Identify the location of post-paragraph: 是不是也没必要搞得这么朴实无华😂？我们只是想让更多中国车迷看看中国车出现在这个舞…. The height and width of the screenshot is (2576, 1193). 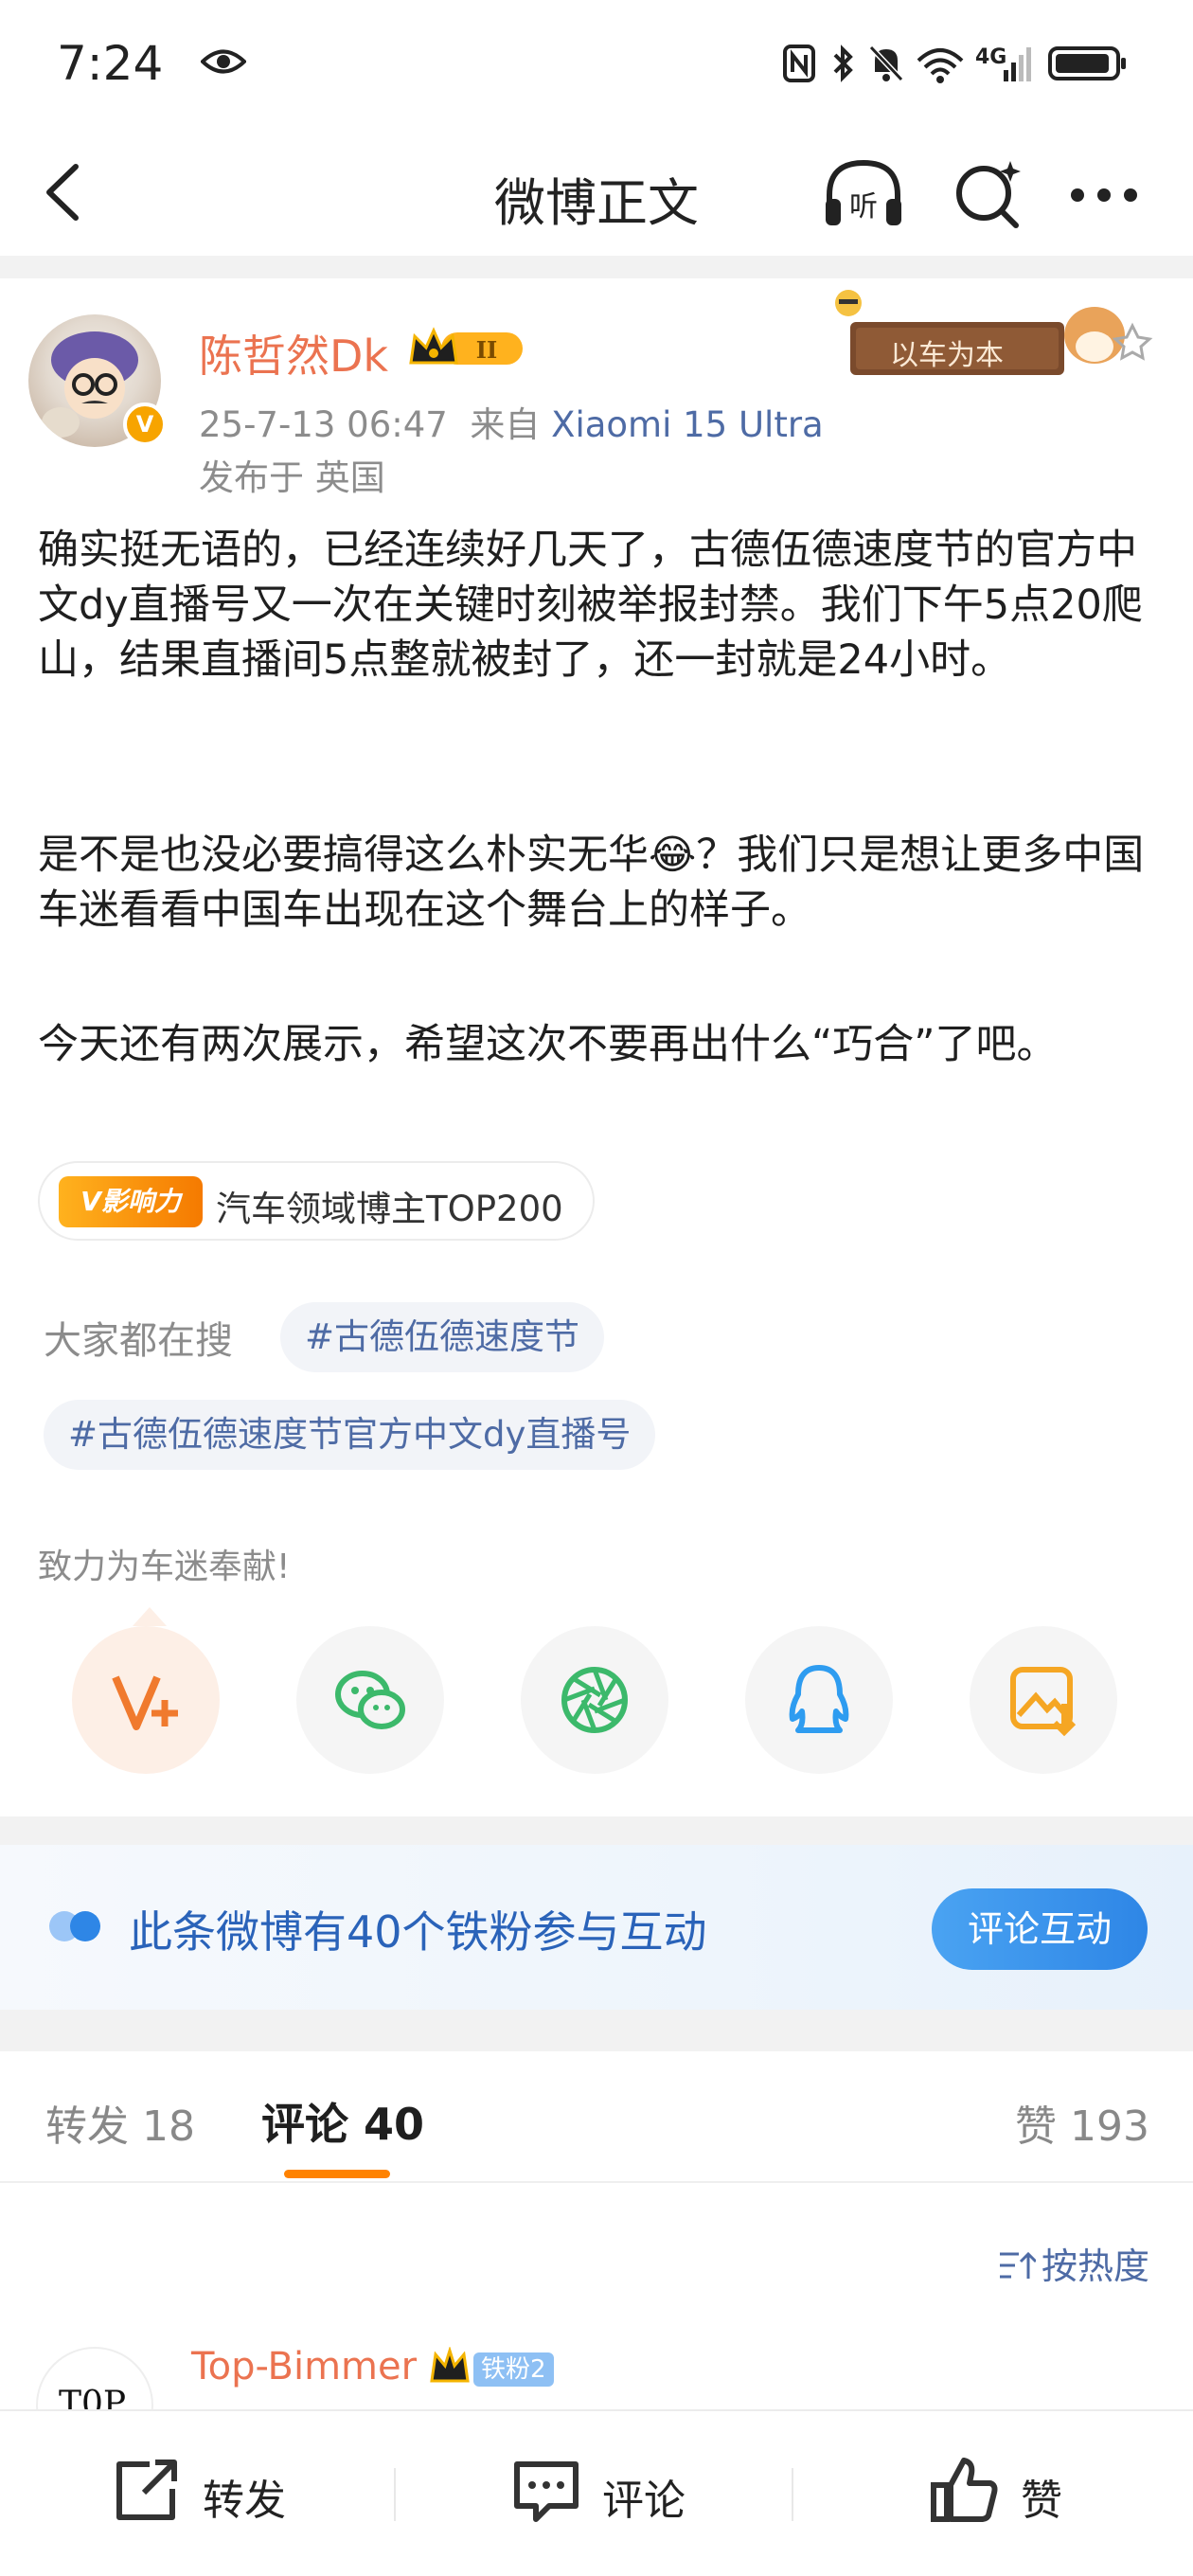
(591, 883).